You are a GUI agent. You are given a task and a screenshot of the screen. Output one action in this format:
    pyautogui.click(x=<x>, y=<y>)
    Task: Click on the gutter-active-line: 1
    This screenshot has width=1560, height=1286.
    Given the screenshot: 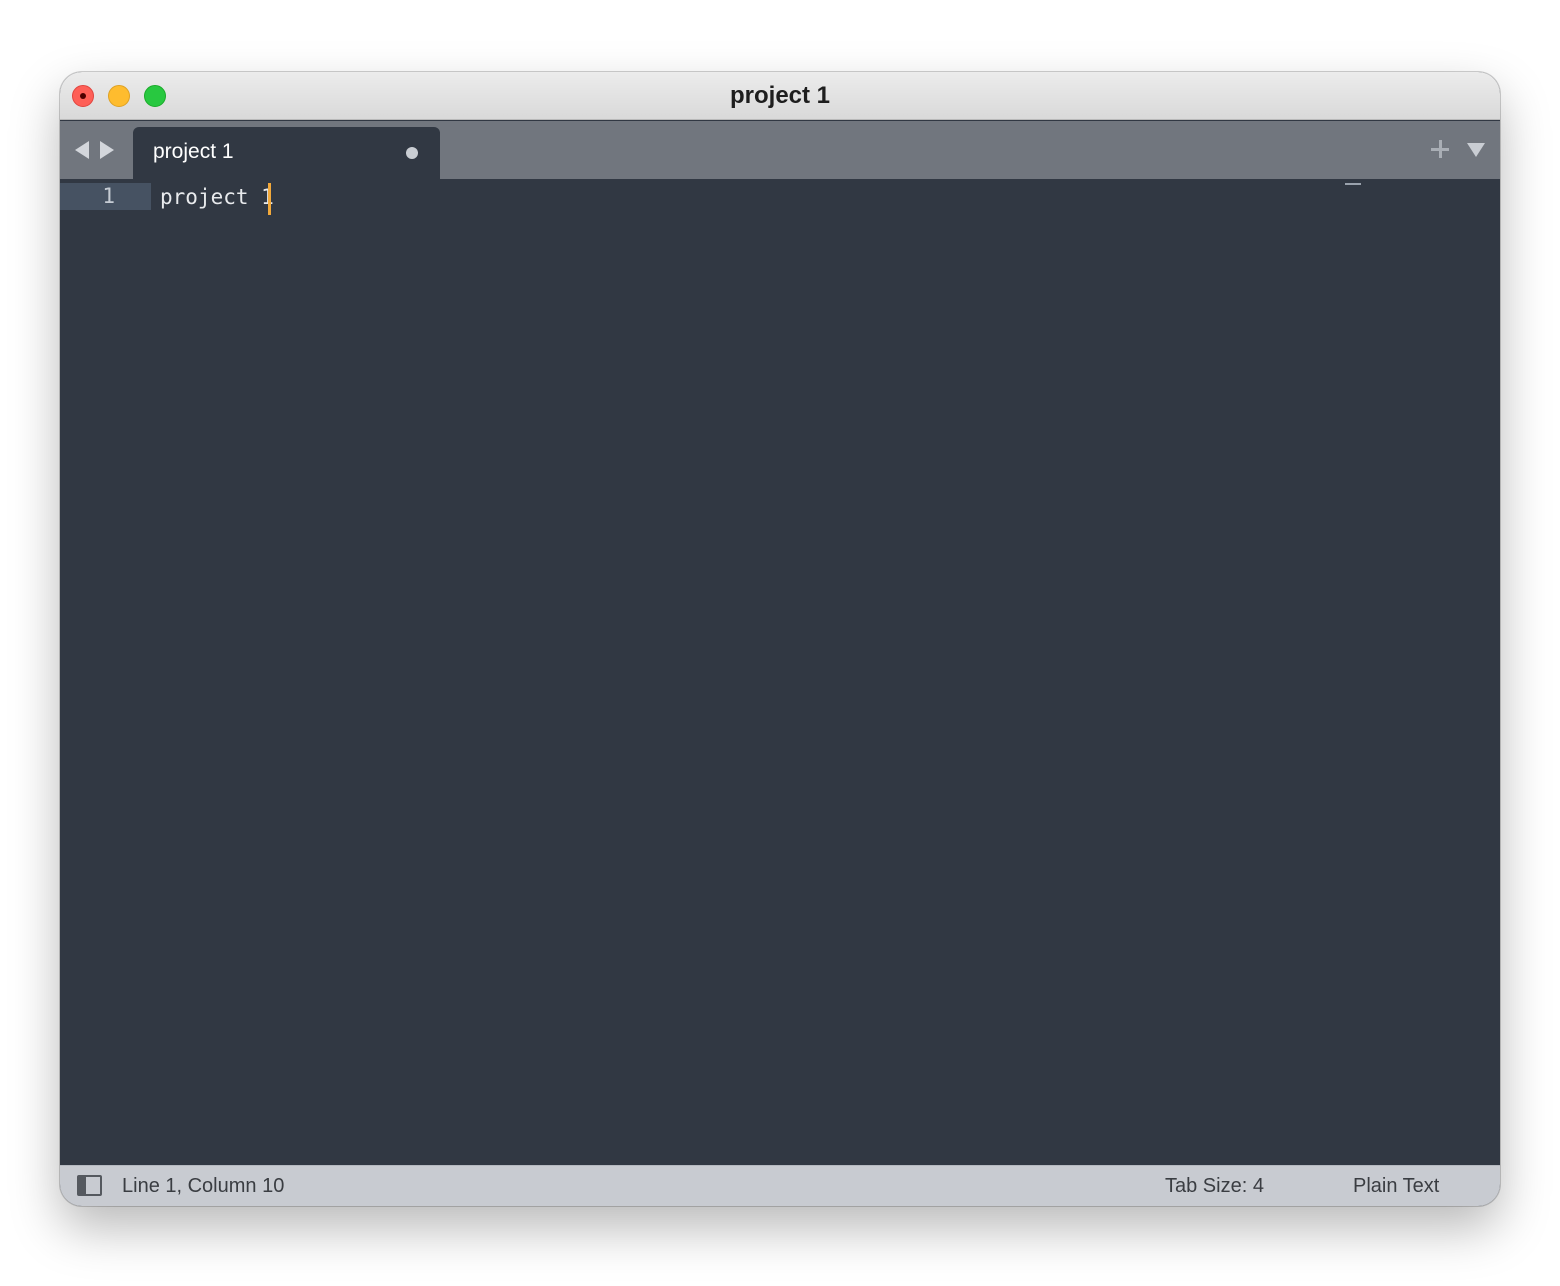 What is the action you would take?
    pyautogui.click(x=105, y=196)
    